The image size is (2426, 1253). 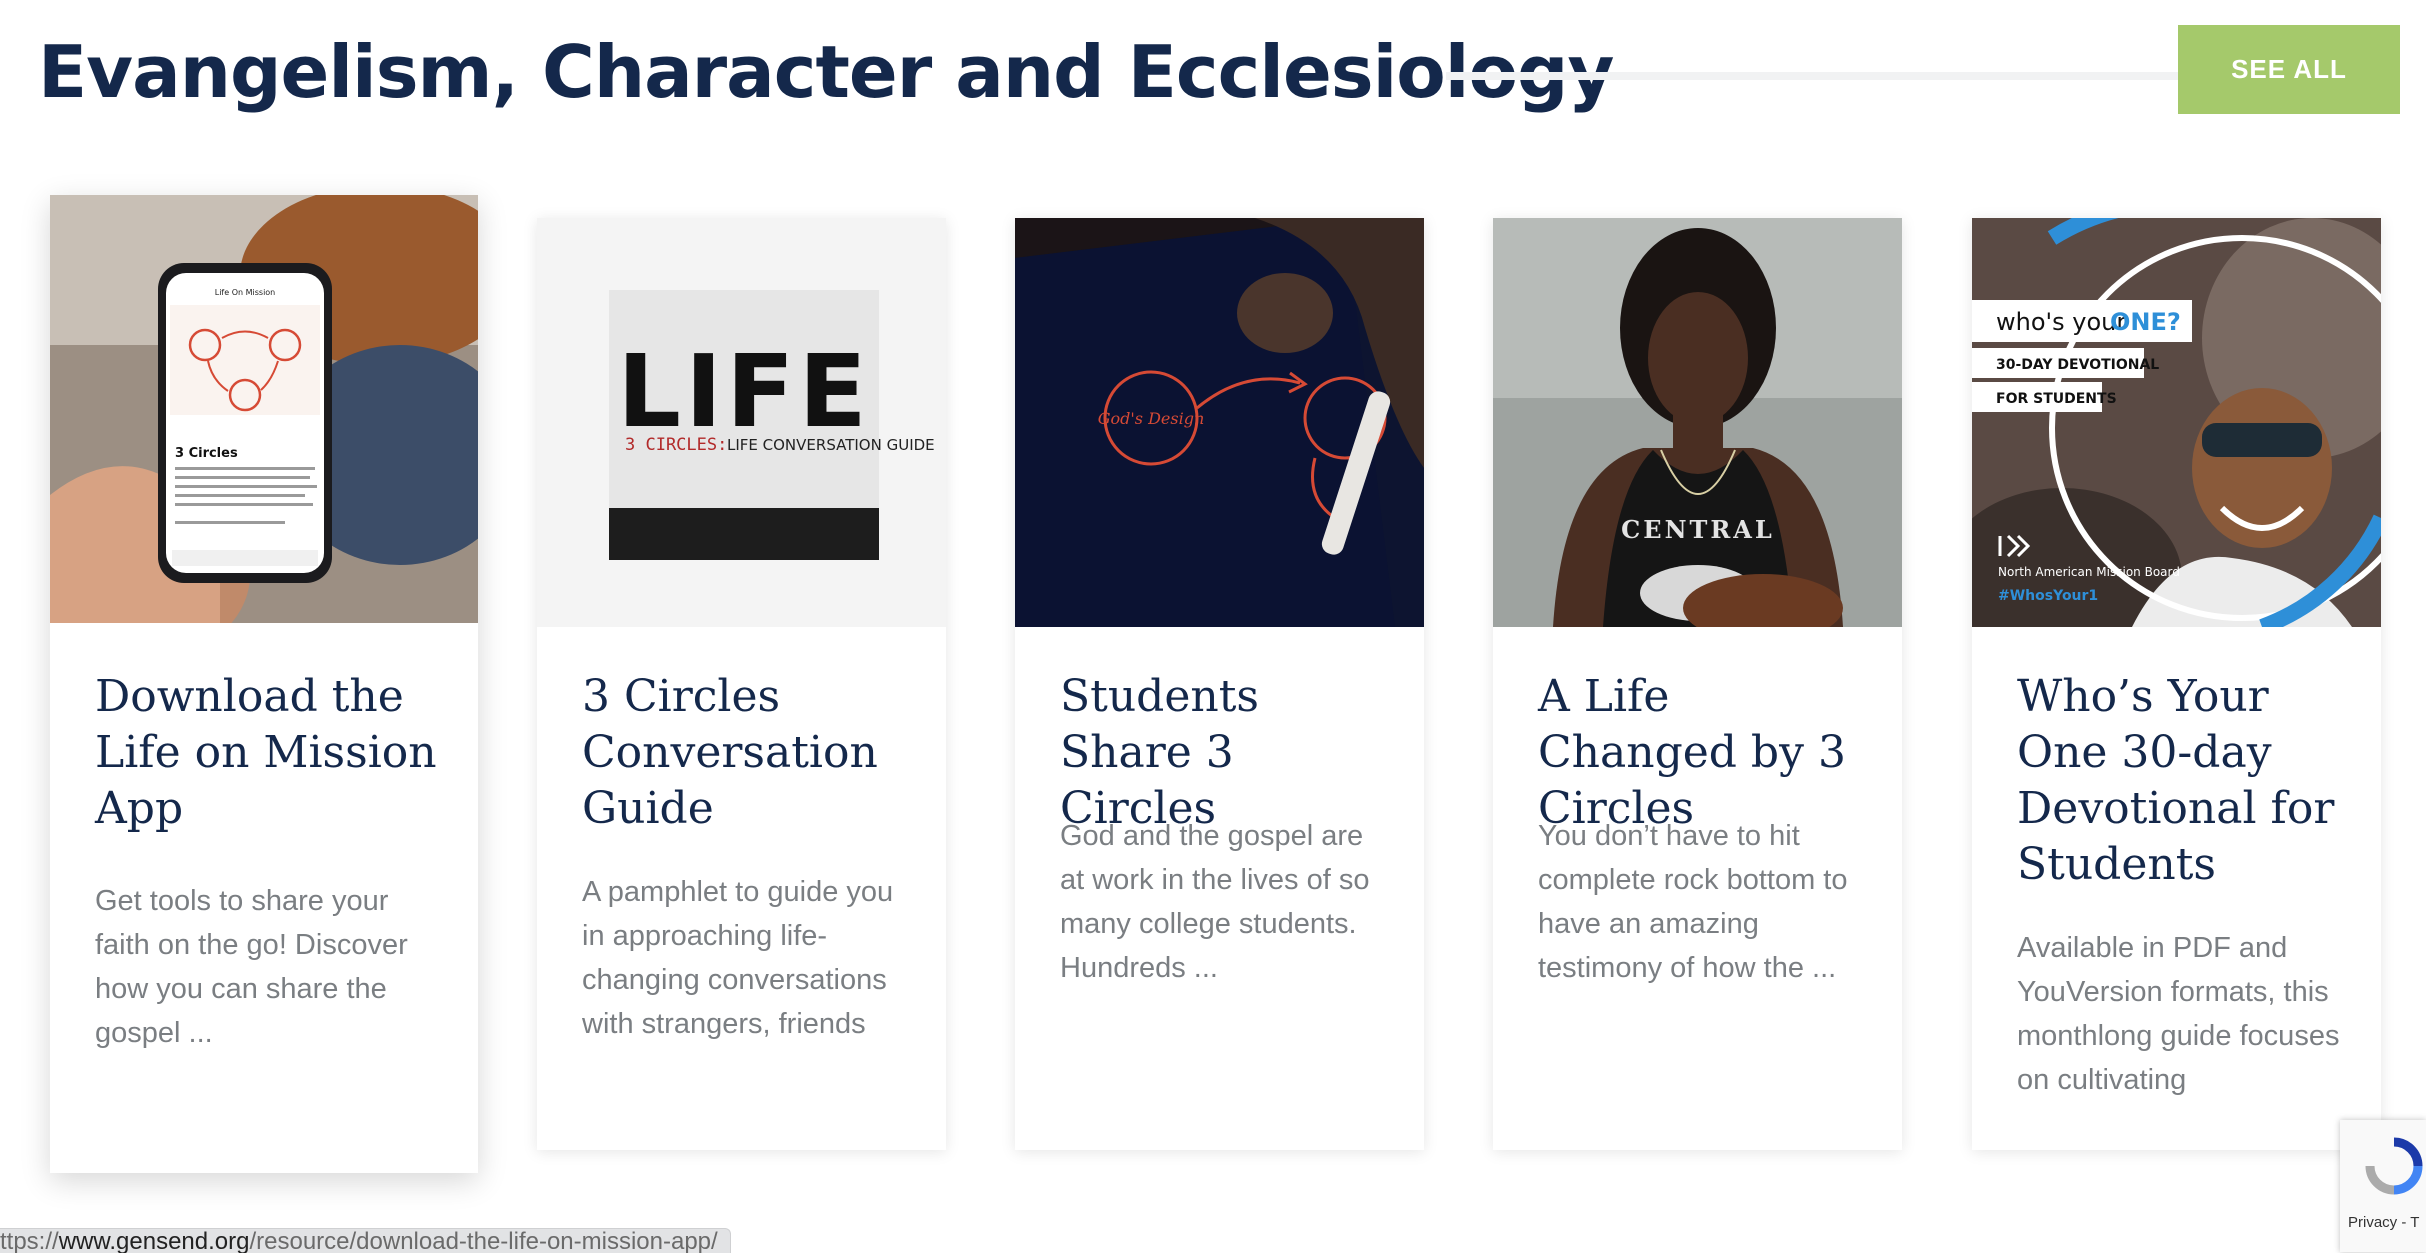 I want to click on card-title: Students Share 3 Circles, so click(x=1225, y=753).